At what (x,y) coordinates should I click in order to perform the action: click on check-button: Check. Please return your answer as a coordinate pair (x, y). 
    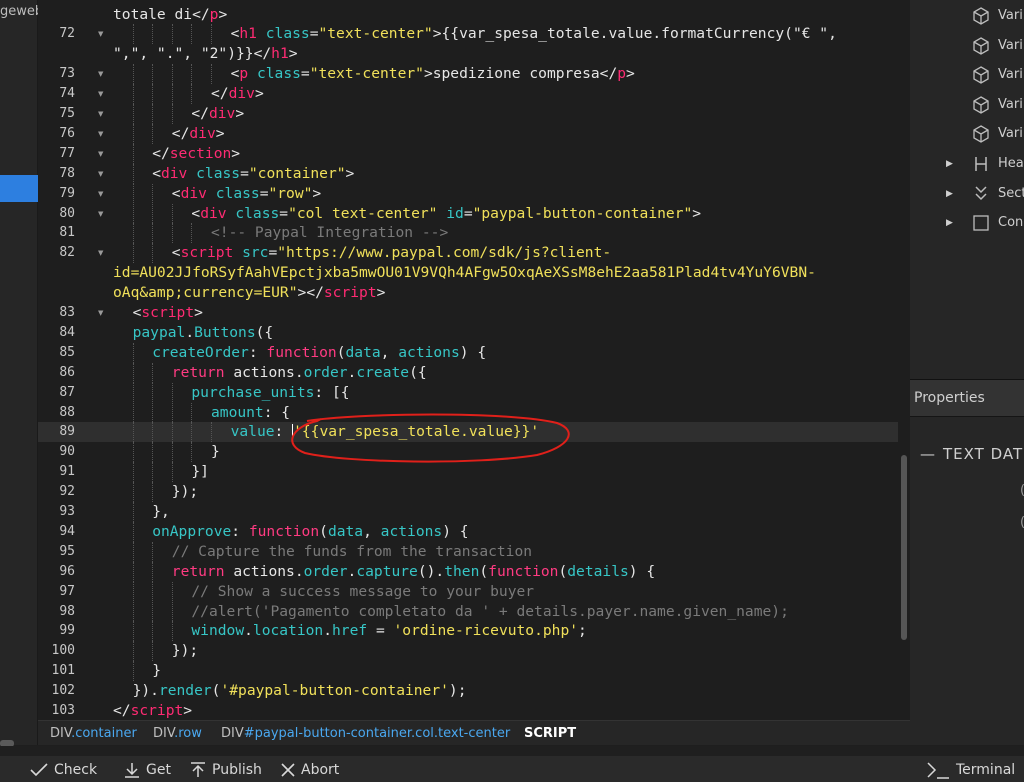
    Looking at the image, I should click on (63, 770).